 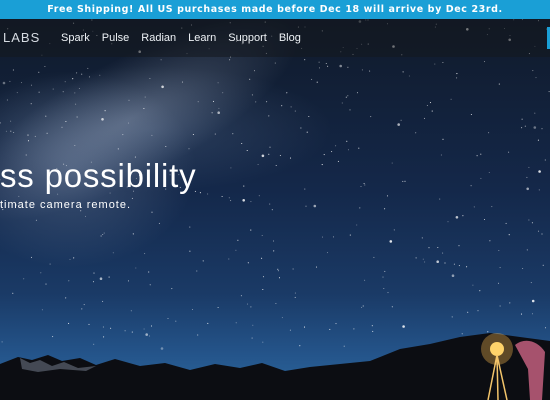 What do you see at coordinates (202, 38) in the screenshot?
I see `nav-link-learn: Learn` at bounding box center [202, 38].